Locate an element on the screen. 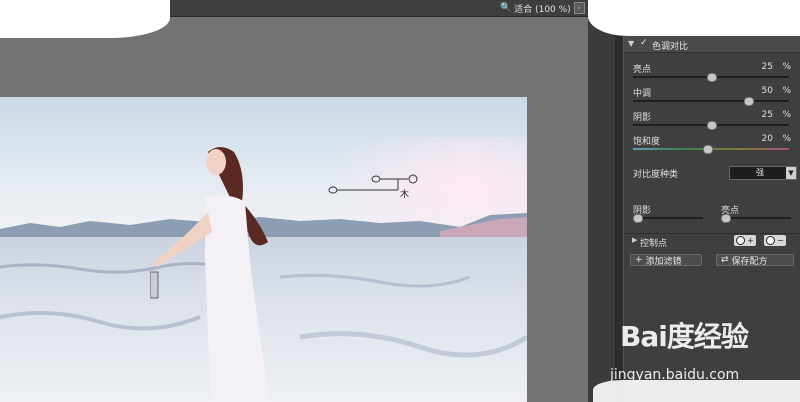 The image size is (800, 402). control-point-label: 木 is located at coordinates (405, 195).